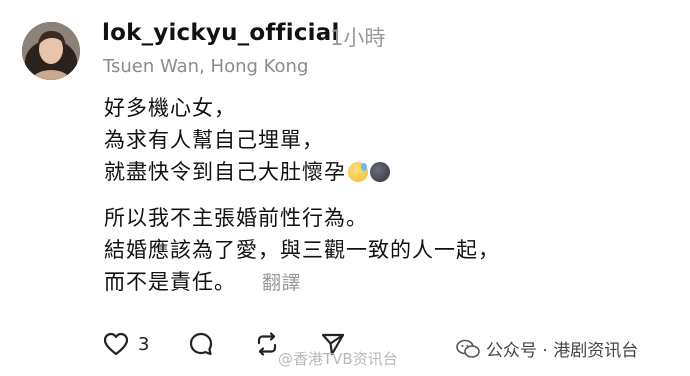  I want to click on sweat-smile-emoji-icon, so click(358, 172).